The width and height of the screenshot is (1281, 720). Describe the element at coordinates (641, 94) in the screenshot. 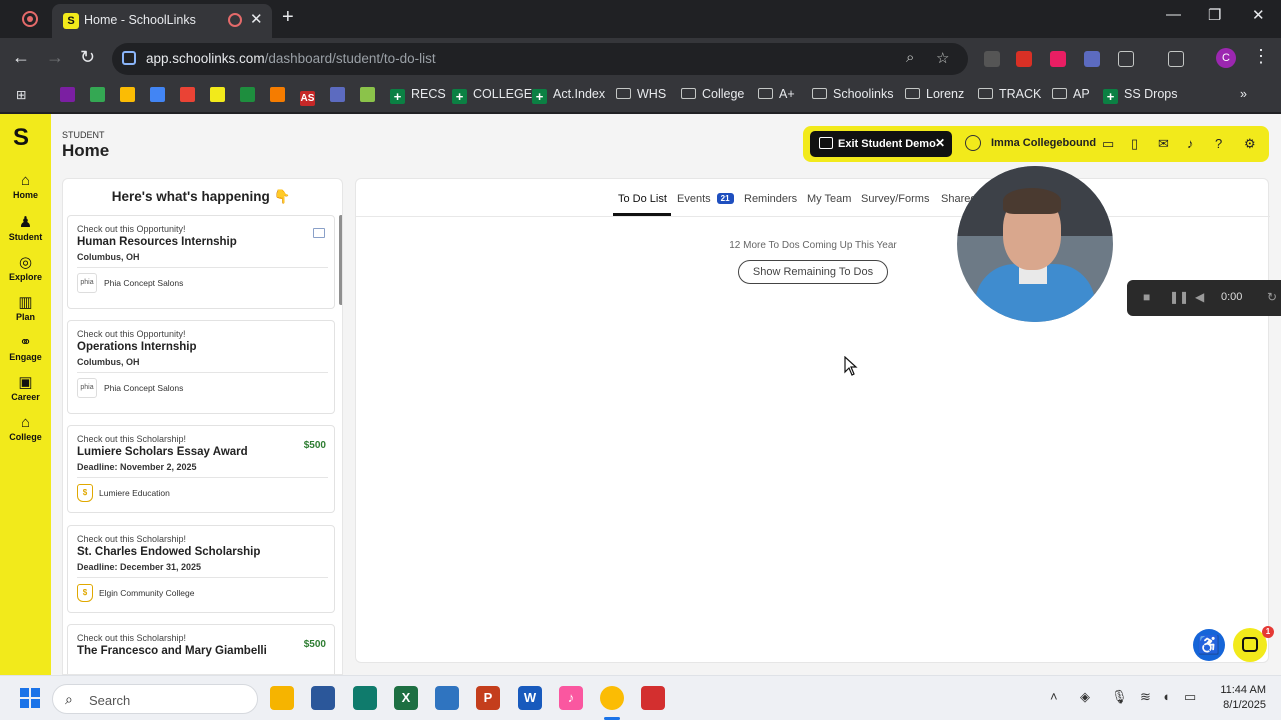

I see `bookmark-folder-whs: WHS` at that location.